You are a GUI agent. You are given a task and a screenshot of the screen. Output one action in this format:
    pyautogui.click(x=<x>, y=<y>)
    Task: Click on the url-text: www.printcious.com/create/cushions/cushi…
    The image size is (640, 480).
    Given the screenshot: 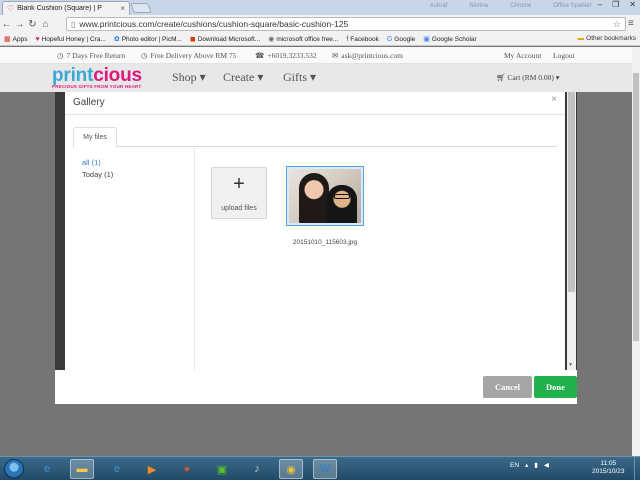 What is the action you would take?
    pyautogui.click(x=214, y=24)
    